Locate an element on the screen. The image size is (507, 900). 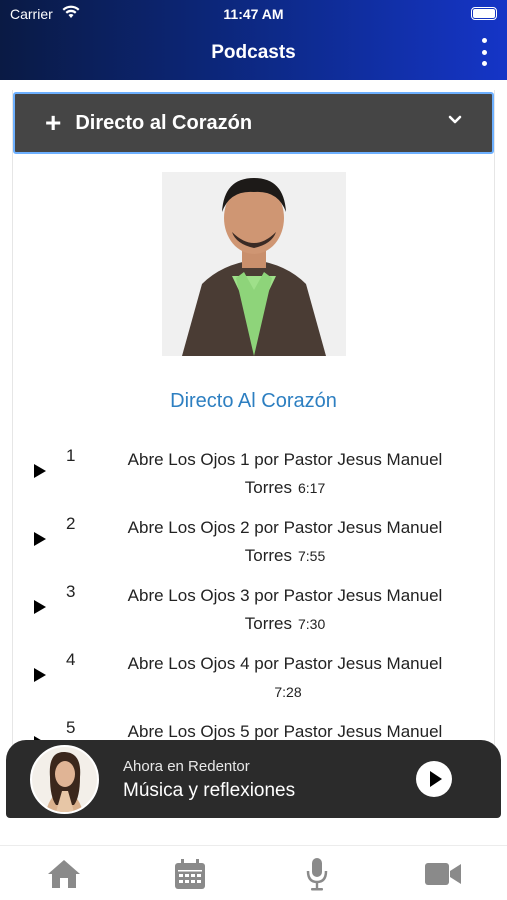
microphone-icon is located at coordinates (317, 874).